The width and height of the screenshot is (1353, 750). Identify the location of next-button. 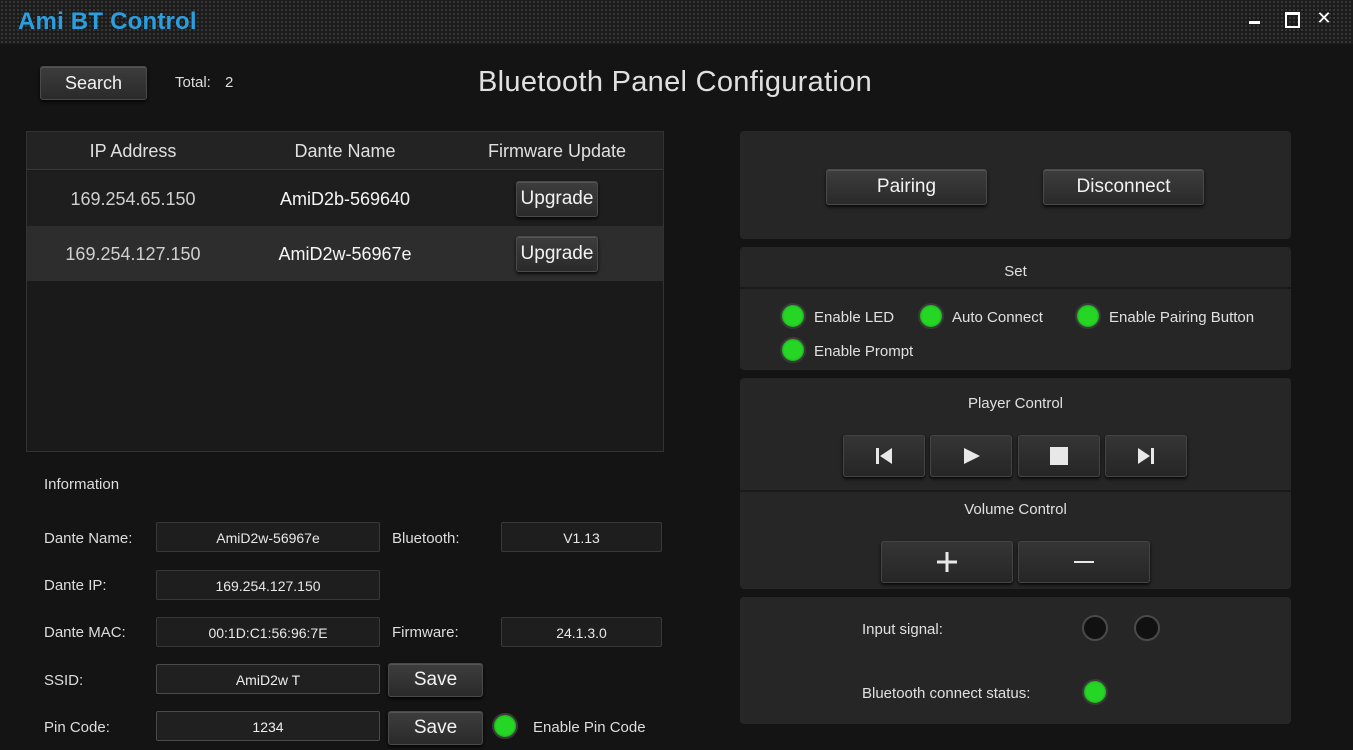
(1146, 456).